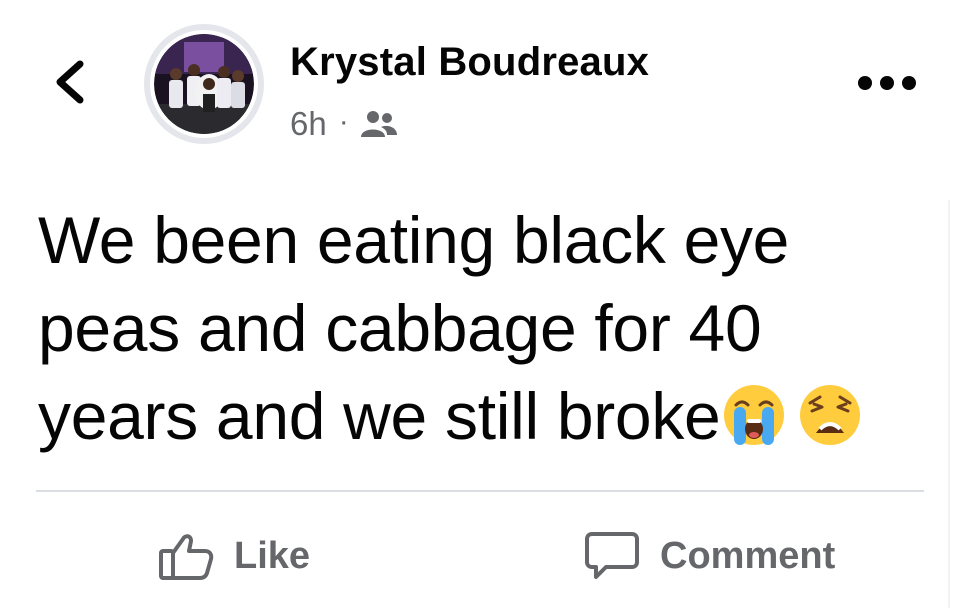 This screenshot has width=960, height=608. Describe the element at coordinates (754, 415) in the screenshot. I see `loudly-crying-face-icon` at that location.